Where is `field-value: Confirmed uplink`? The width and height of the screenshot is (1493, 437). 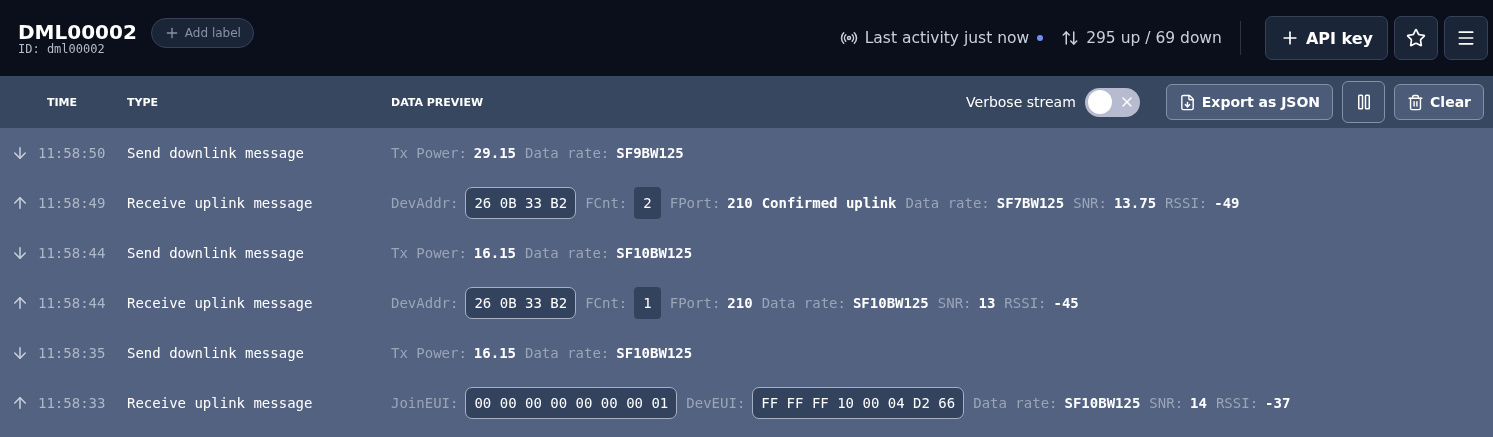 field-value: Confirmed uplink is located at coordinates (829, 203).